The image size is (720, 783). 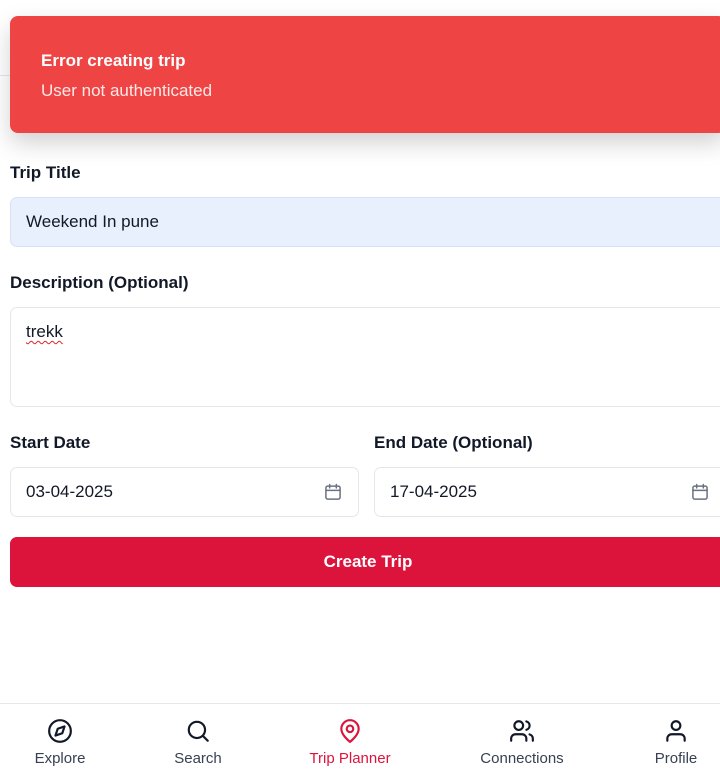 I want to click on create-trip-button: Create Trip, so click(x=365, y=562).